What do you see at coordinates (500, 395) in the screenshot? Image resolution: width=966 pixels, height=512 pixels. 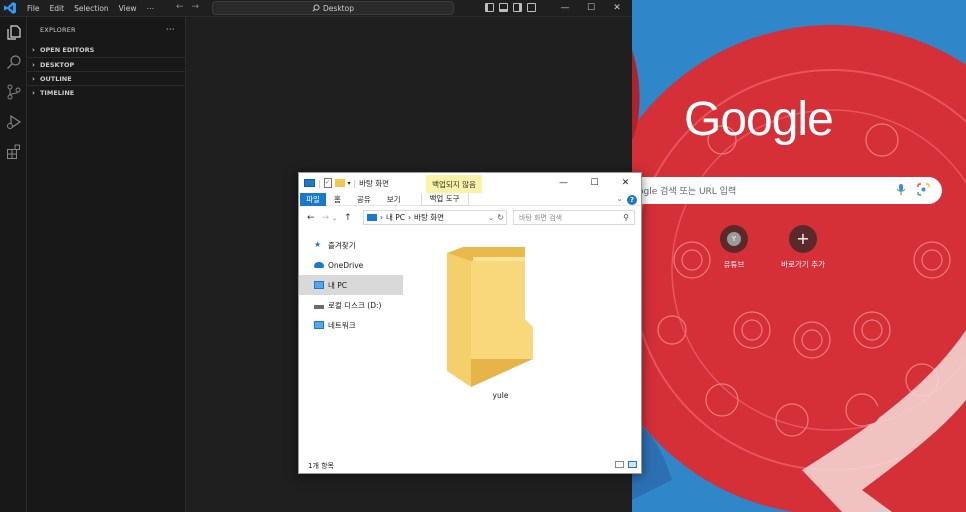 I see `folder-name: yule` at bounding box center [500, 395].